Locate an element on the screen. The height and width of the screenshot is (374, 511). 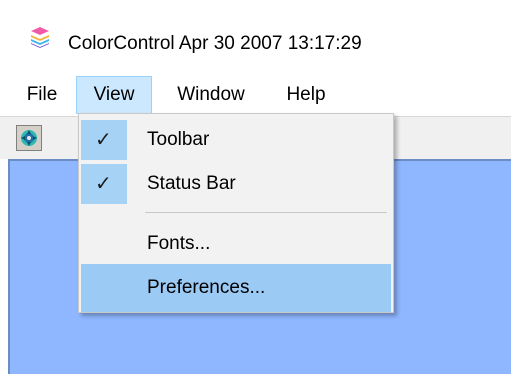
menu-item-label: Toolbar is located at coordinates (178, 139).